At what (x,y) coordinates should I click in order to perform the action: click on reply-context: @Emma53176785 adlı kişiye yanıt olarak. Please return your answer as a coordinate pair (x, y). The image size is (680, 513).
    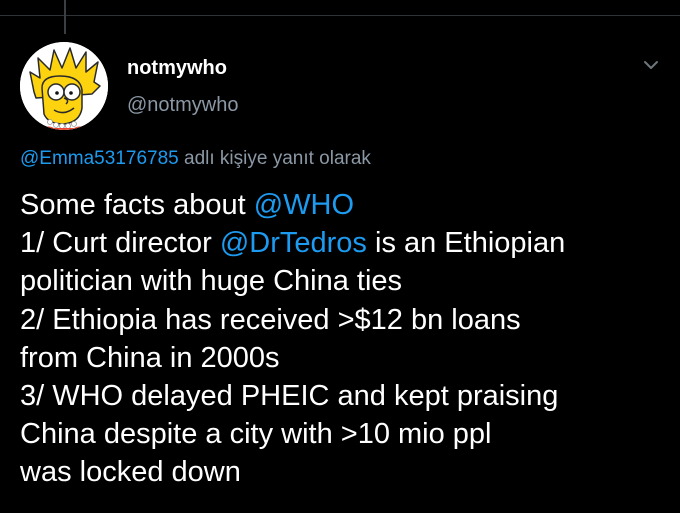
    Looking at the image, I should click on (195, 159).